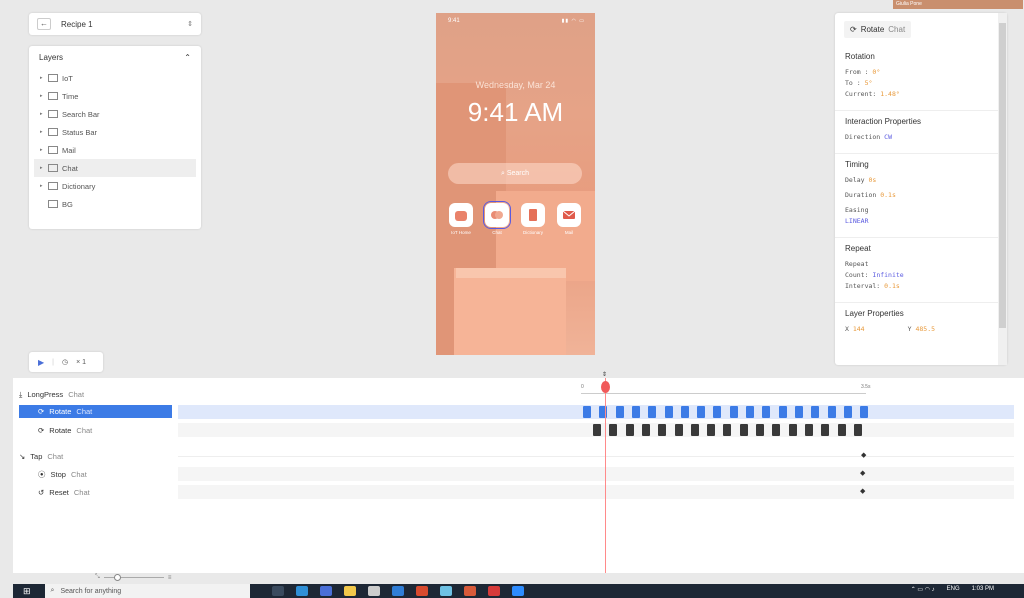  I want to click on play-icon: ▶, so click(41, 362).